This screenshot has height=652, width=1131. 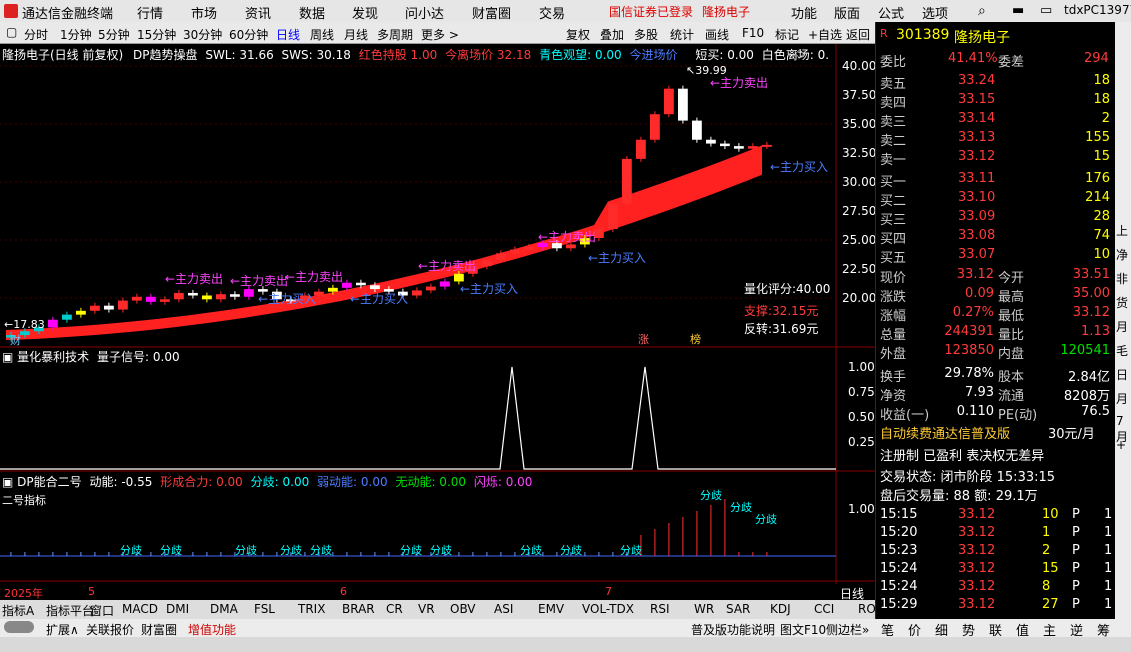 What do you see at coordinates (996, 101) in the screenshot?
I see `ask-row: 卖四 33.15 18` at bounding box center [996, 101].